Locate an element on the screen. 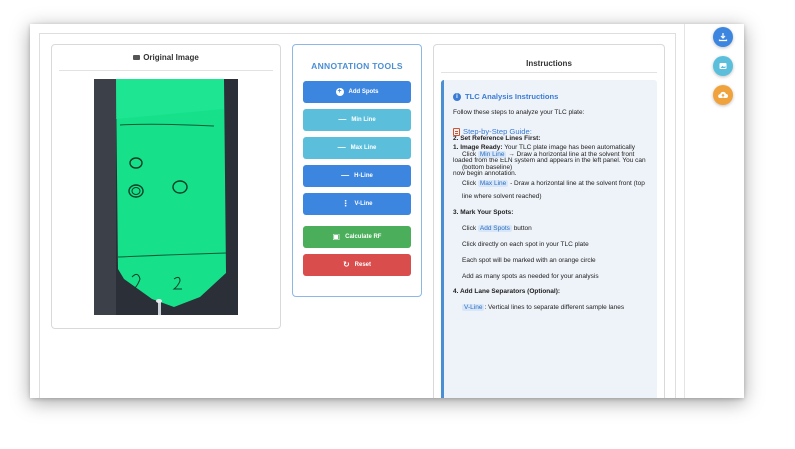 This screenshot has width=795, height=449. vertical-ellipsis-icon: ⋮ is located at coordinates (345, 203).